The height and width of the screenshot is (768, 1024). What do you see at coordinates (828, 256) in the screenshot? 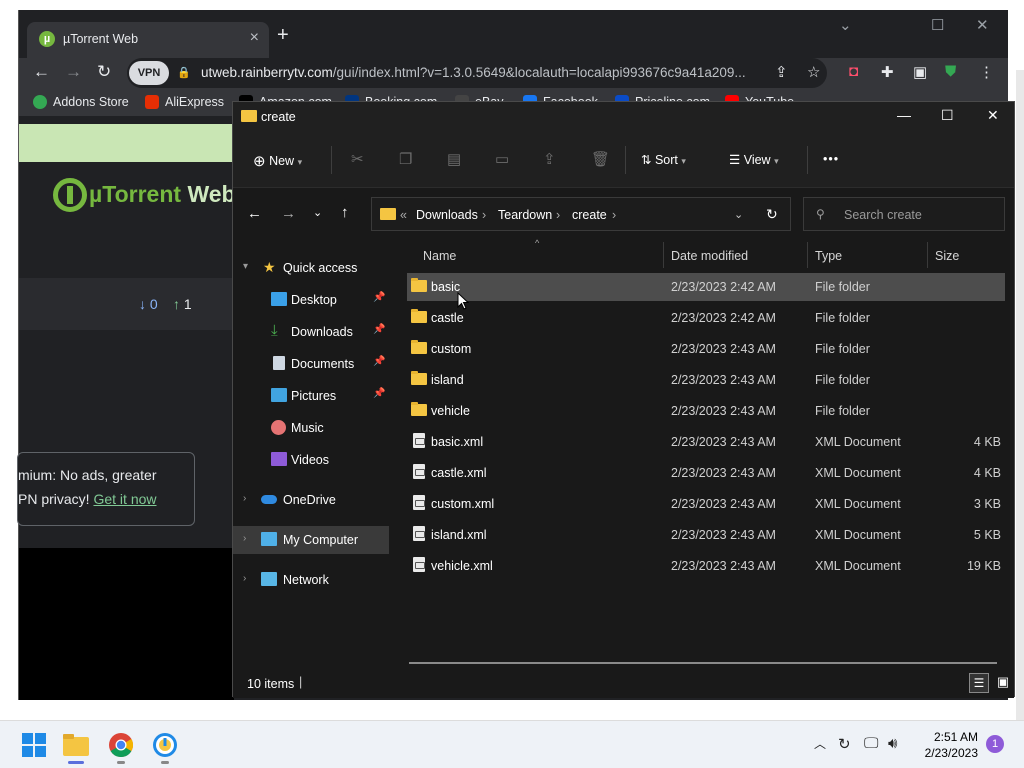
I see `column-header-type: Type` at bounding box center [828, 256].